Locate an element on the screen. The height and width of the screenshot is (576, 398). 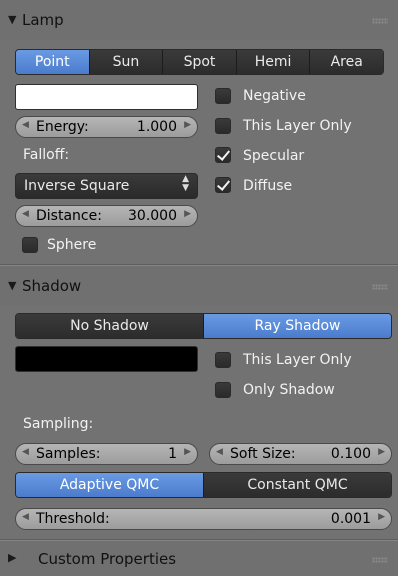
samples-field: ◀ Samples: 1 ▶ is located at coordinates (106, 454).